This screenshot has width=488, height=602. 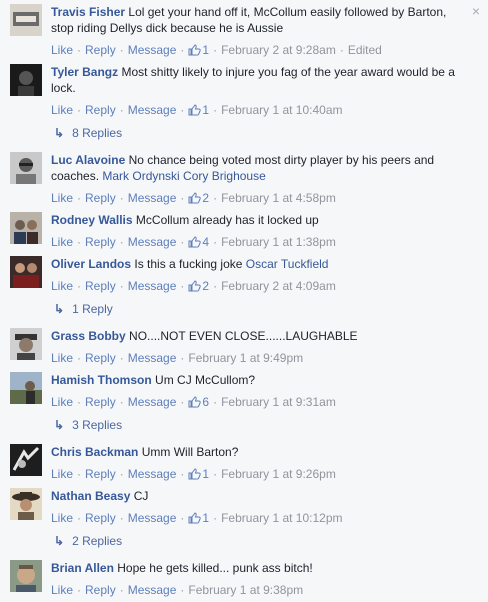 I want to click on edited-label: Edited, so click(x=365, y=50).